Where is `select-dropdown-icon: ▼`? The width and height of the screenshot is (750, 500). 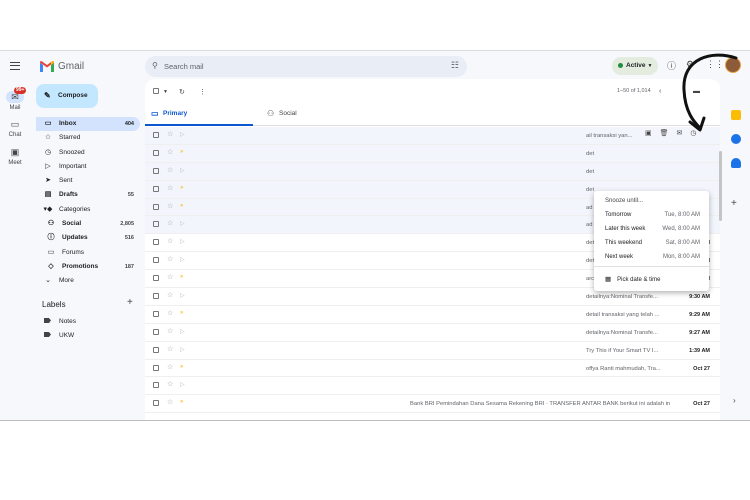
select-dropdown-icon: ▼ is located at coordinates (165, 92).